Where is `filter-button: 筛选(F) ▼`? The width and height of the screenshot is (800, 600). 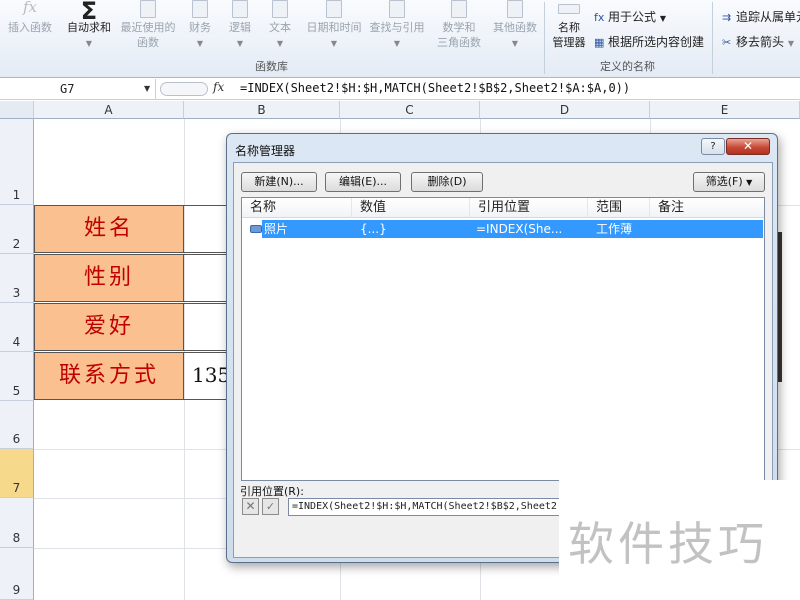 filter-button: 筛选(F) ▼ is located at coordinates (729, 182).